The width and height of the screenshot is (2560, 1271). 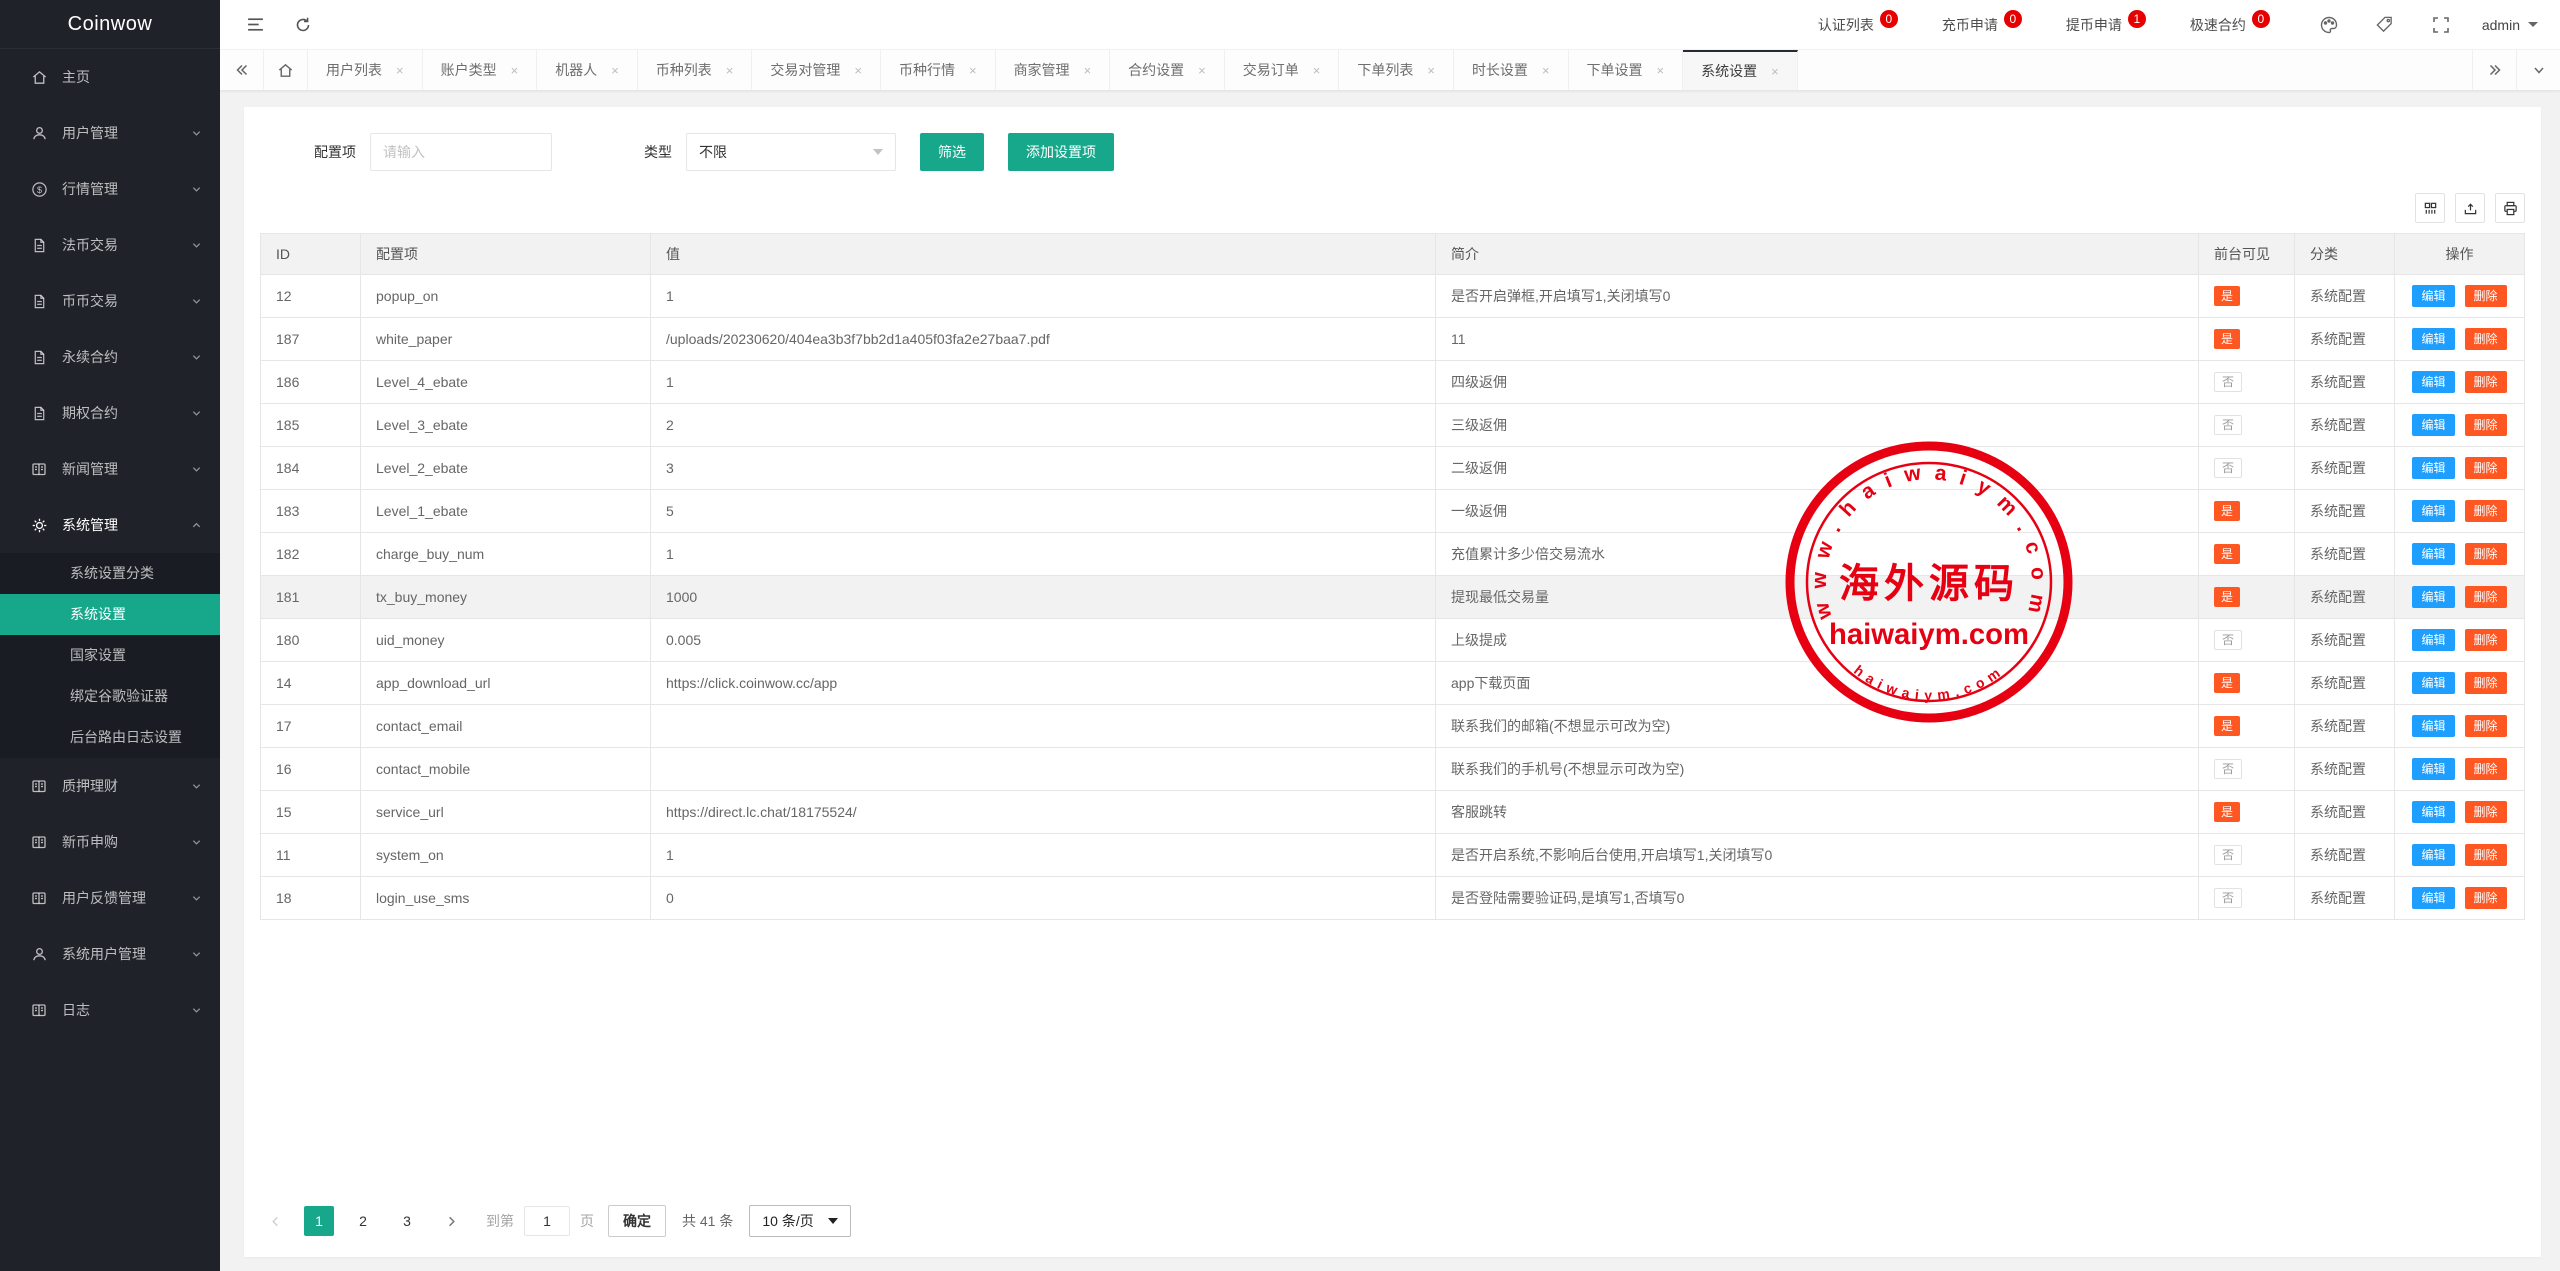 I want to click on sidebar-item-system-mgmt: 系统管理, so click(x=110, y=525).